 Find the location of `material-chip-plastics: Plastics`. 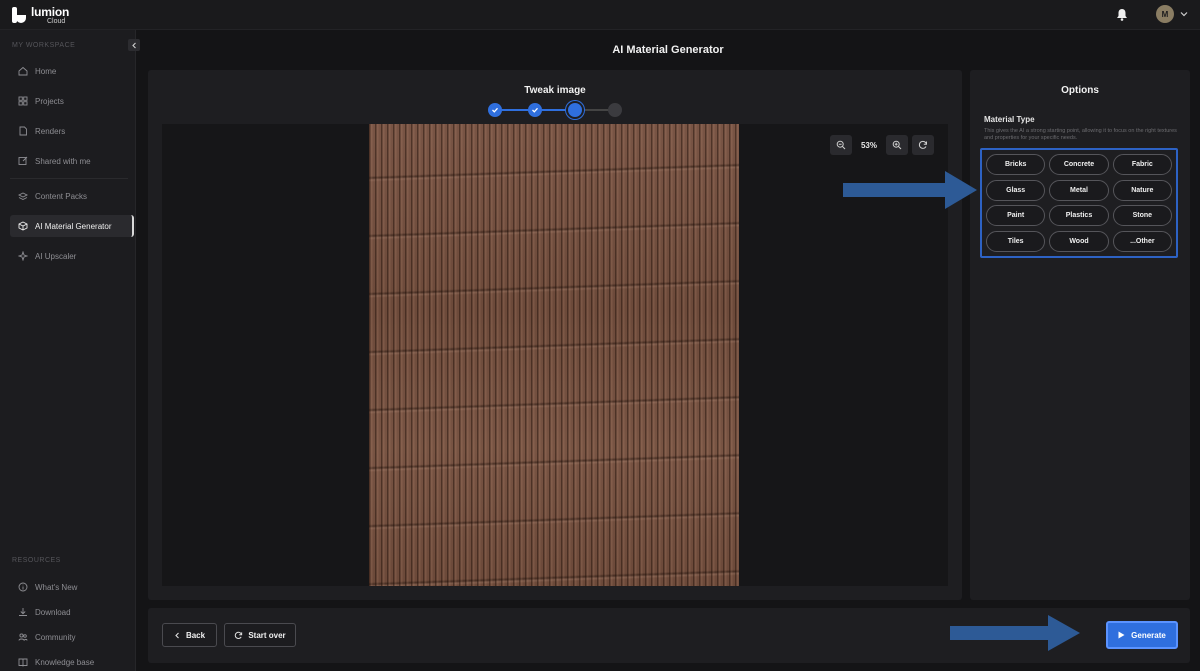

material-chip-plastics: Plastics is located at coordinates (1079, 215).